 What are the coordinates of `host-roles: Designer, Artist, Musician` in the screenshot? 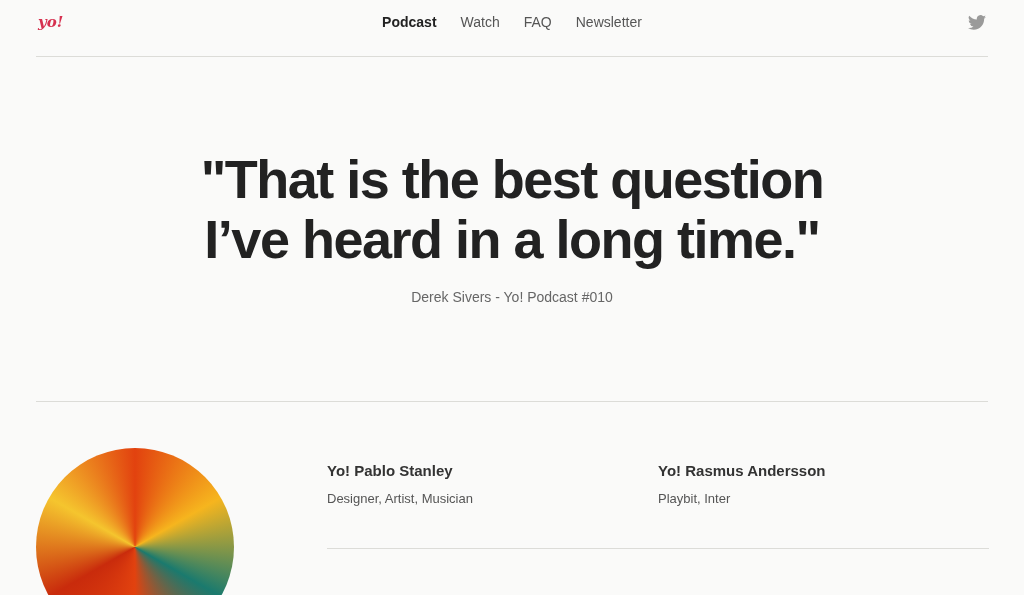 It's located at (400, 498).